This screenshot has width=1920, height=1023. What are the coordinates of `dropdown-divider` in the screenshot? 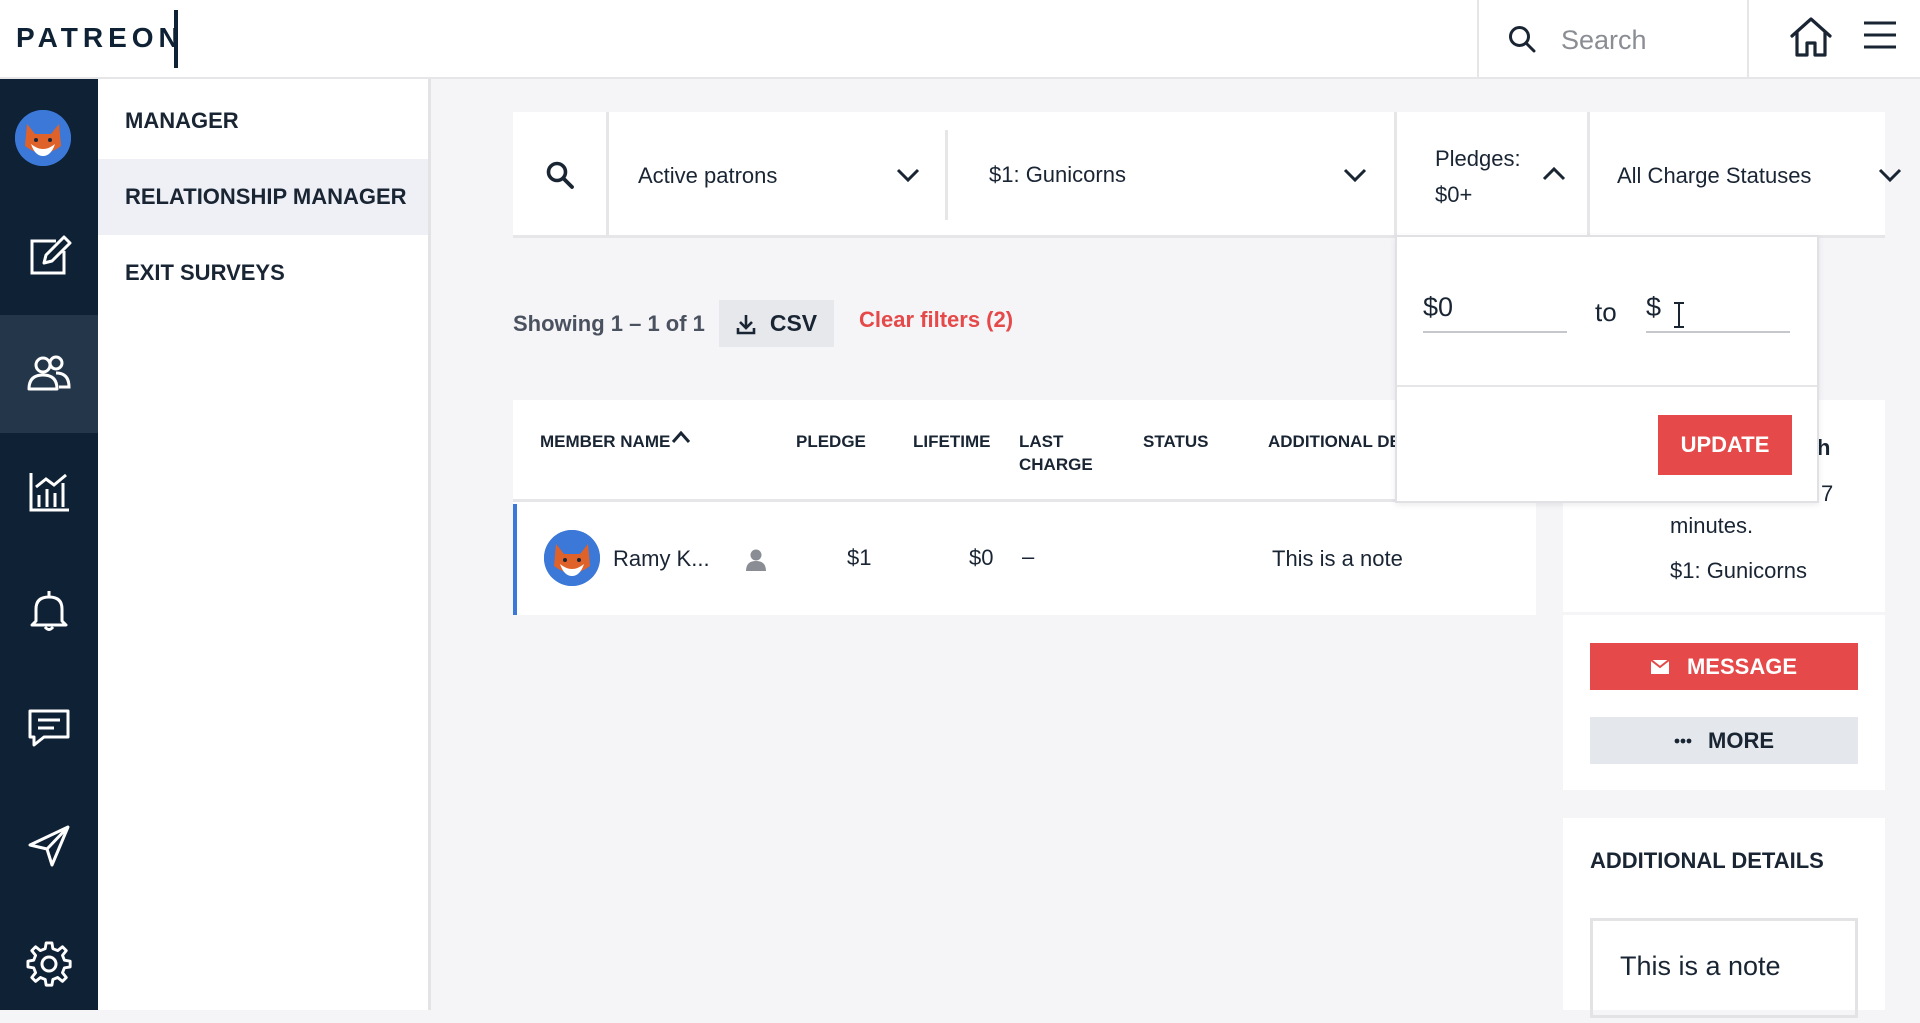 It's located at (1607, 386).